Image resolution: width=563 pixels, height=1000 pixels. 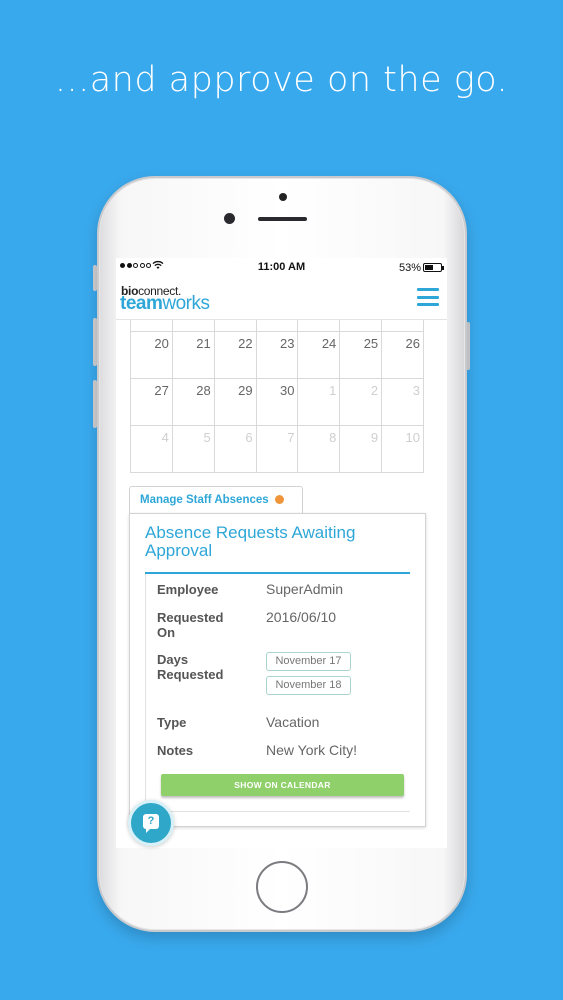 I want to click on calendar-day-cell: 28, so click(x=192, y=402).